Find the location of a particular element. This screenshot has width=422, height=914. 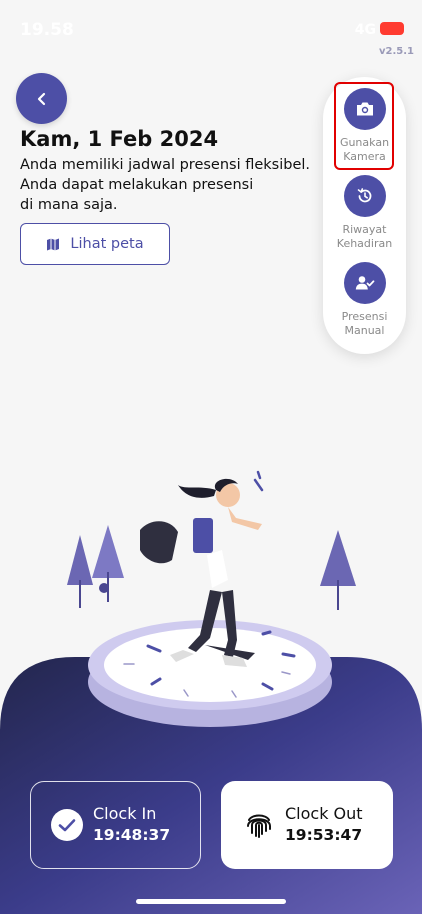

network-indicator: 4G is located at coordinates (365, 30).